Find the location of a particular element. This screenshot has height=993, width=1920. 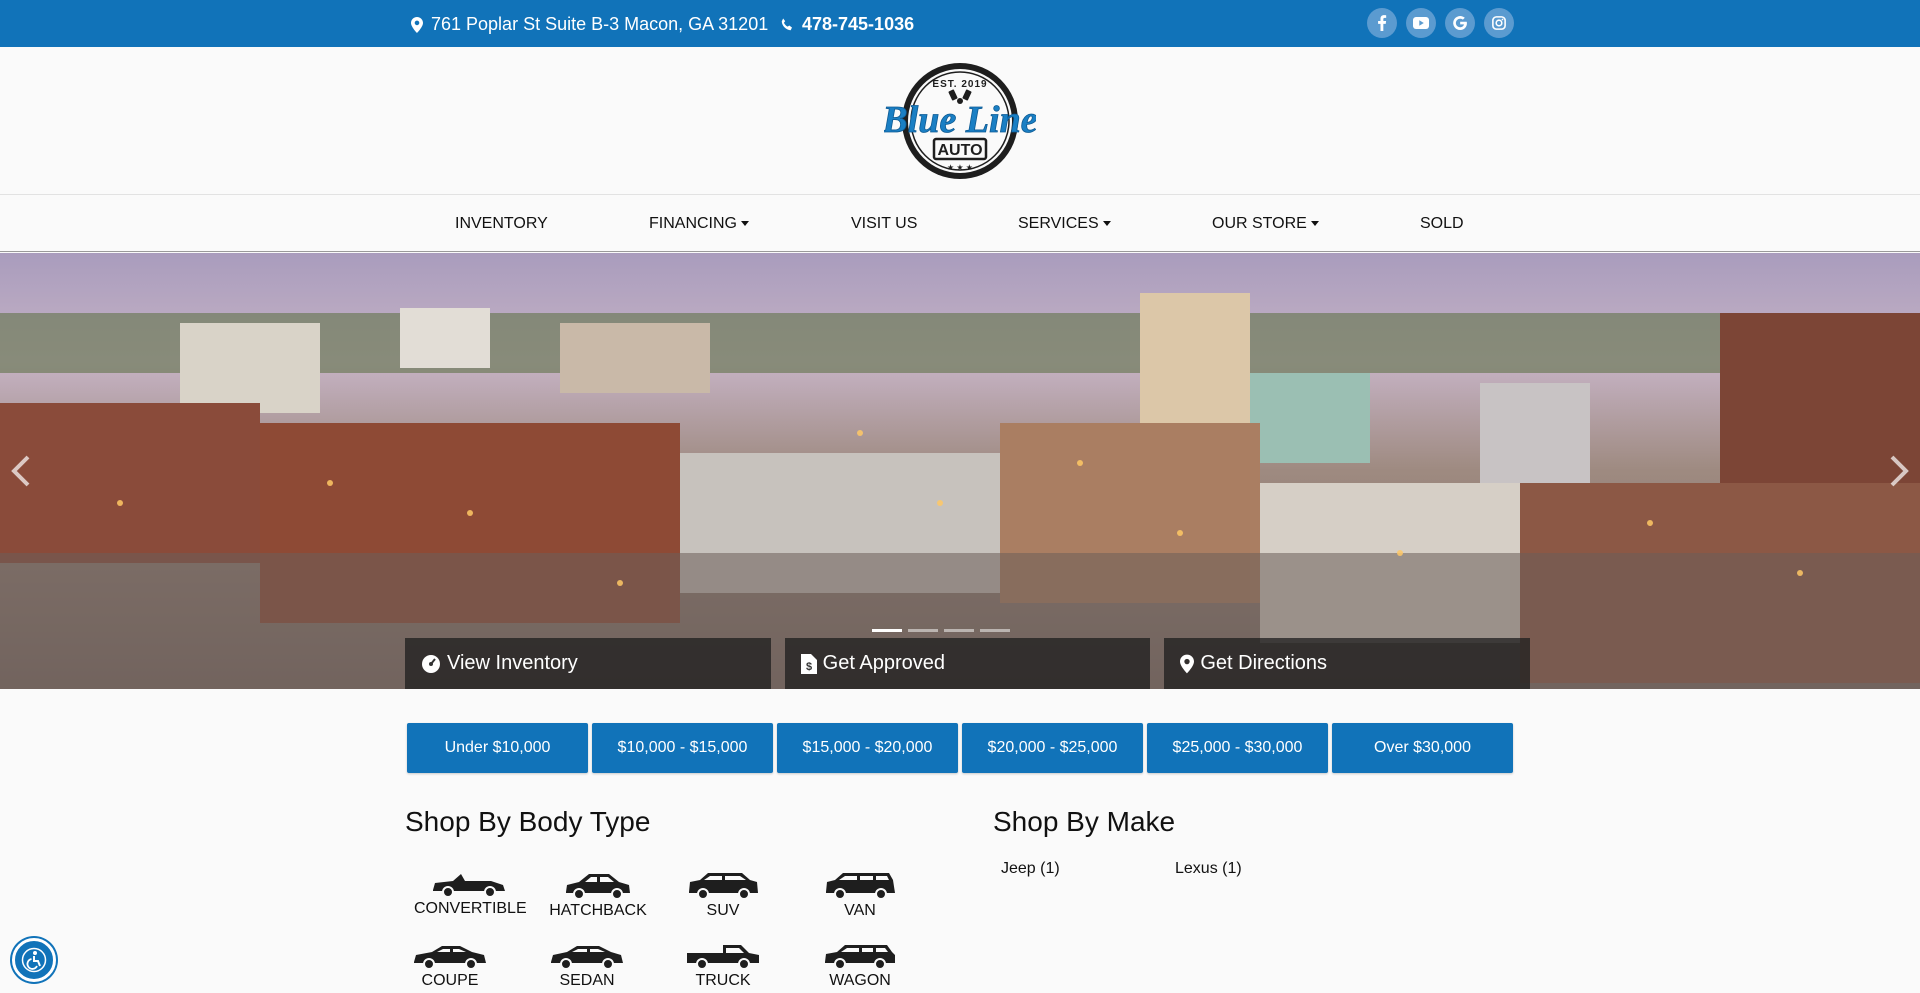

body-type-heading: Shop By Body Type is located at coordinates (528, 821).